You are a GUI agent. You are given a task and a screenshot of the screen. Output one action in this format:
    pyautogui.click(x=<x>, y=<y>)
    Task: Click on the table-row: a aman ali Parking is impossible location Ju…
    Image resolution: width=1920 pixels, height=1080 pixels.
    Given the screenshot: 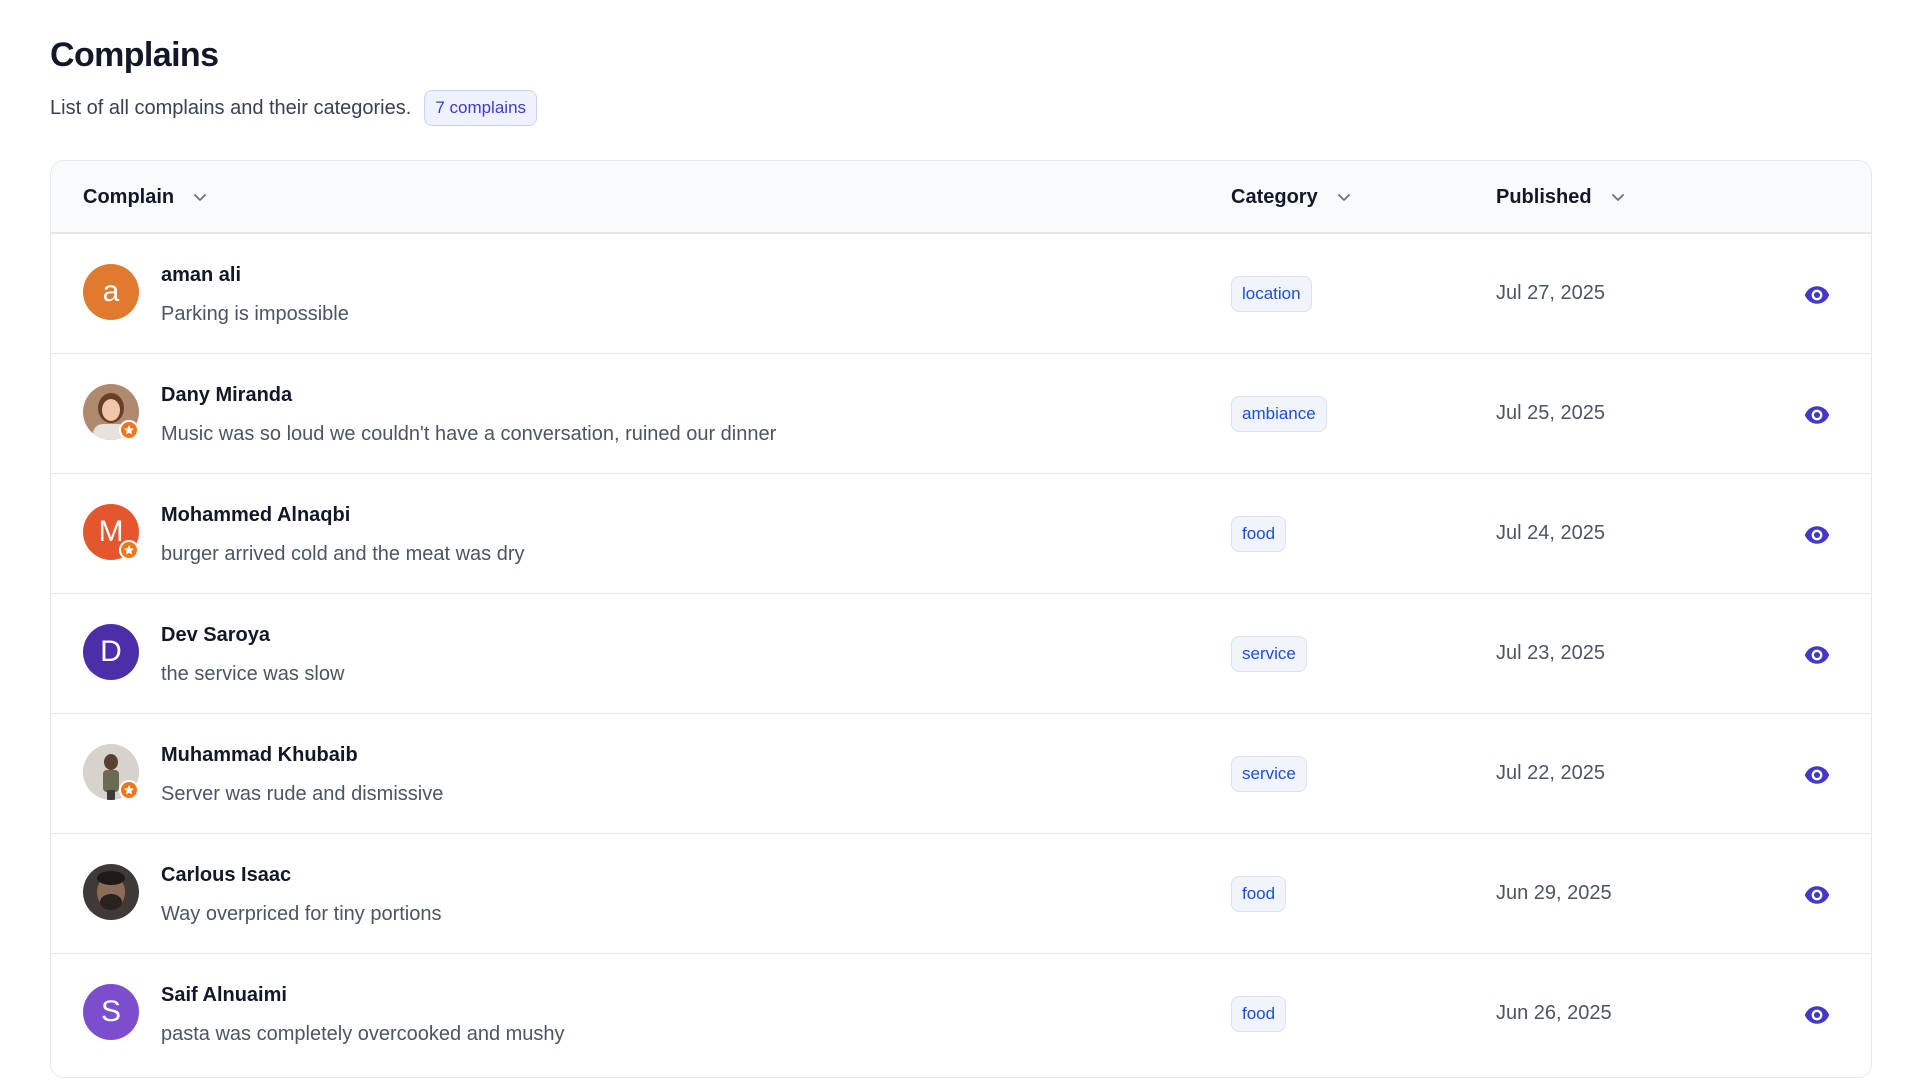 What is the action you would take?
    pyautogui.click(x=961, y=294)
    